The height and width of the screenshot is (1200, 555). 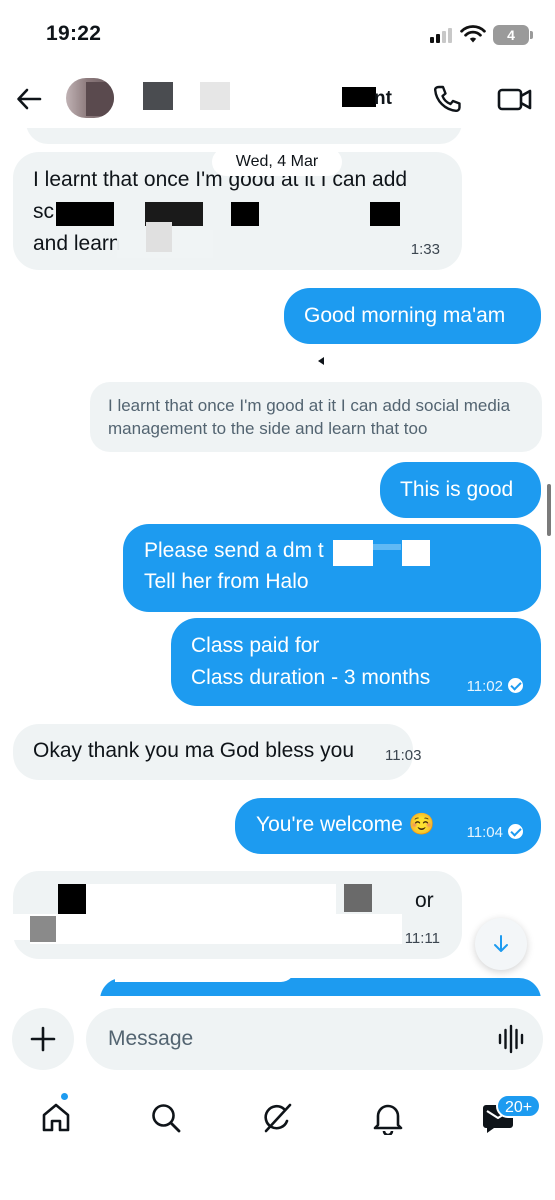 I want to click on phone-icon, so click(x=447, y=99).